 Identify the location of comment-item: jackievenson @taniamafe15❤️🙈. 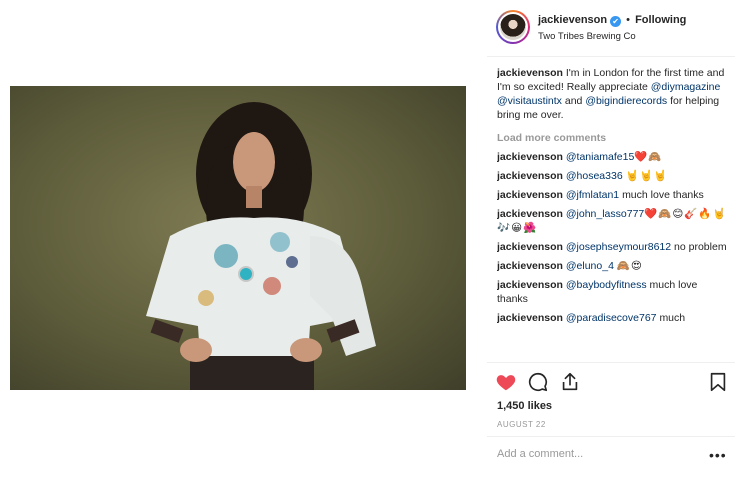
(613, 157).